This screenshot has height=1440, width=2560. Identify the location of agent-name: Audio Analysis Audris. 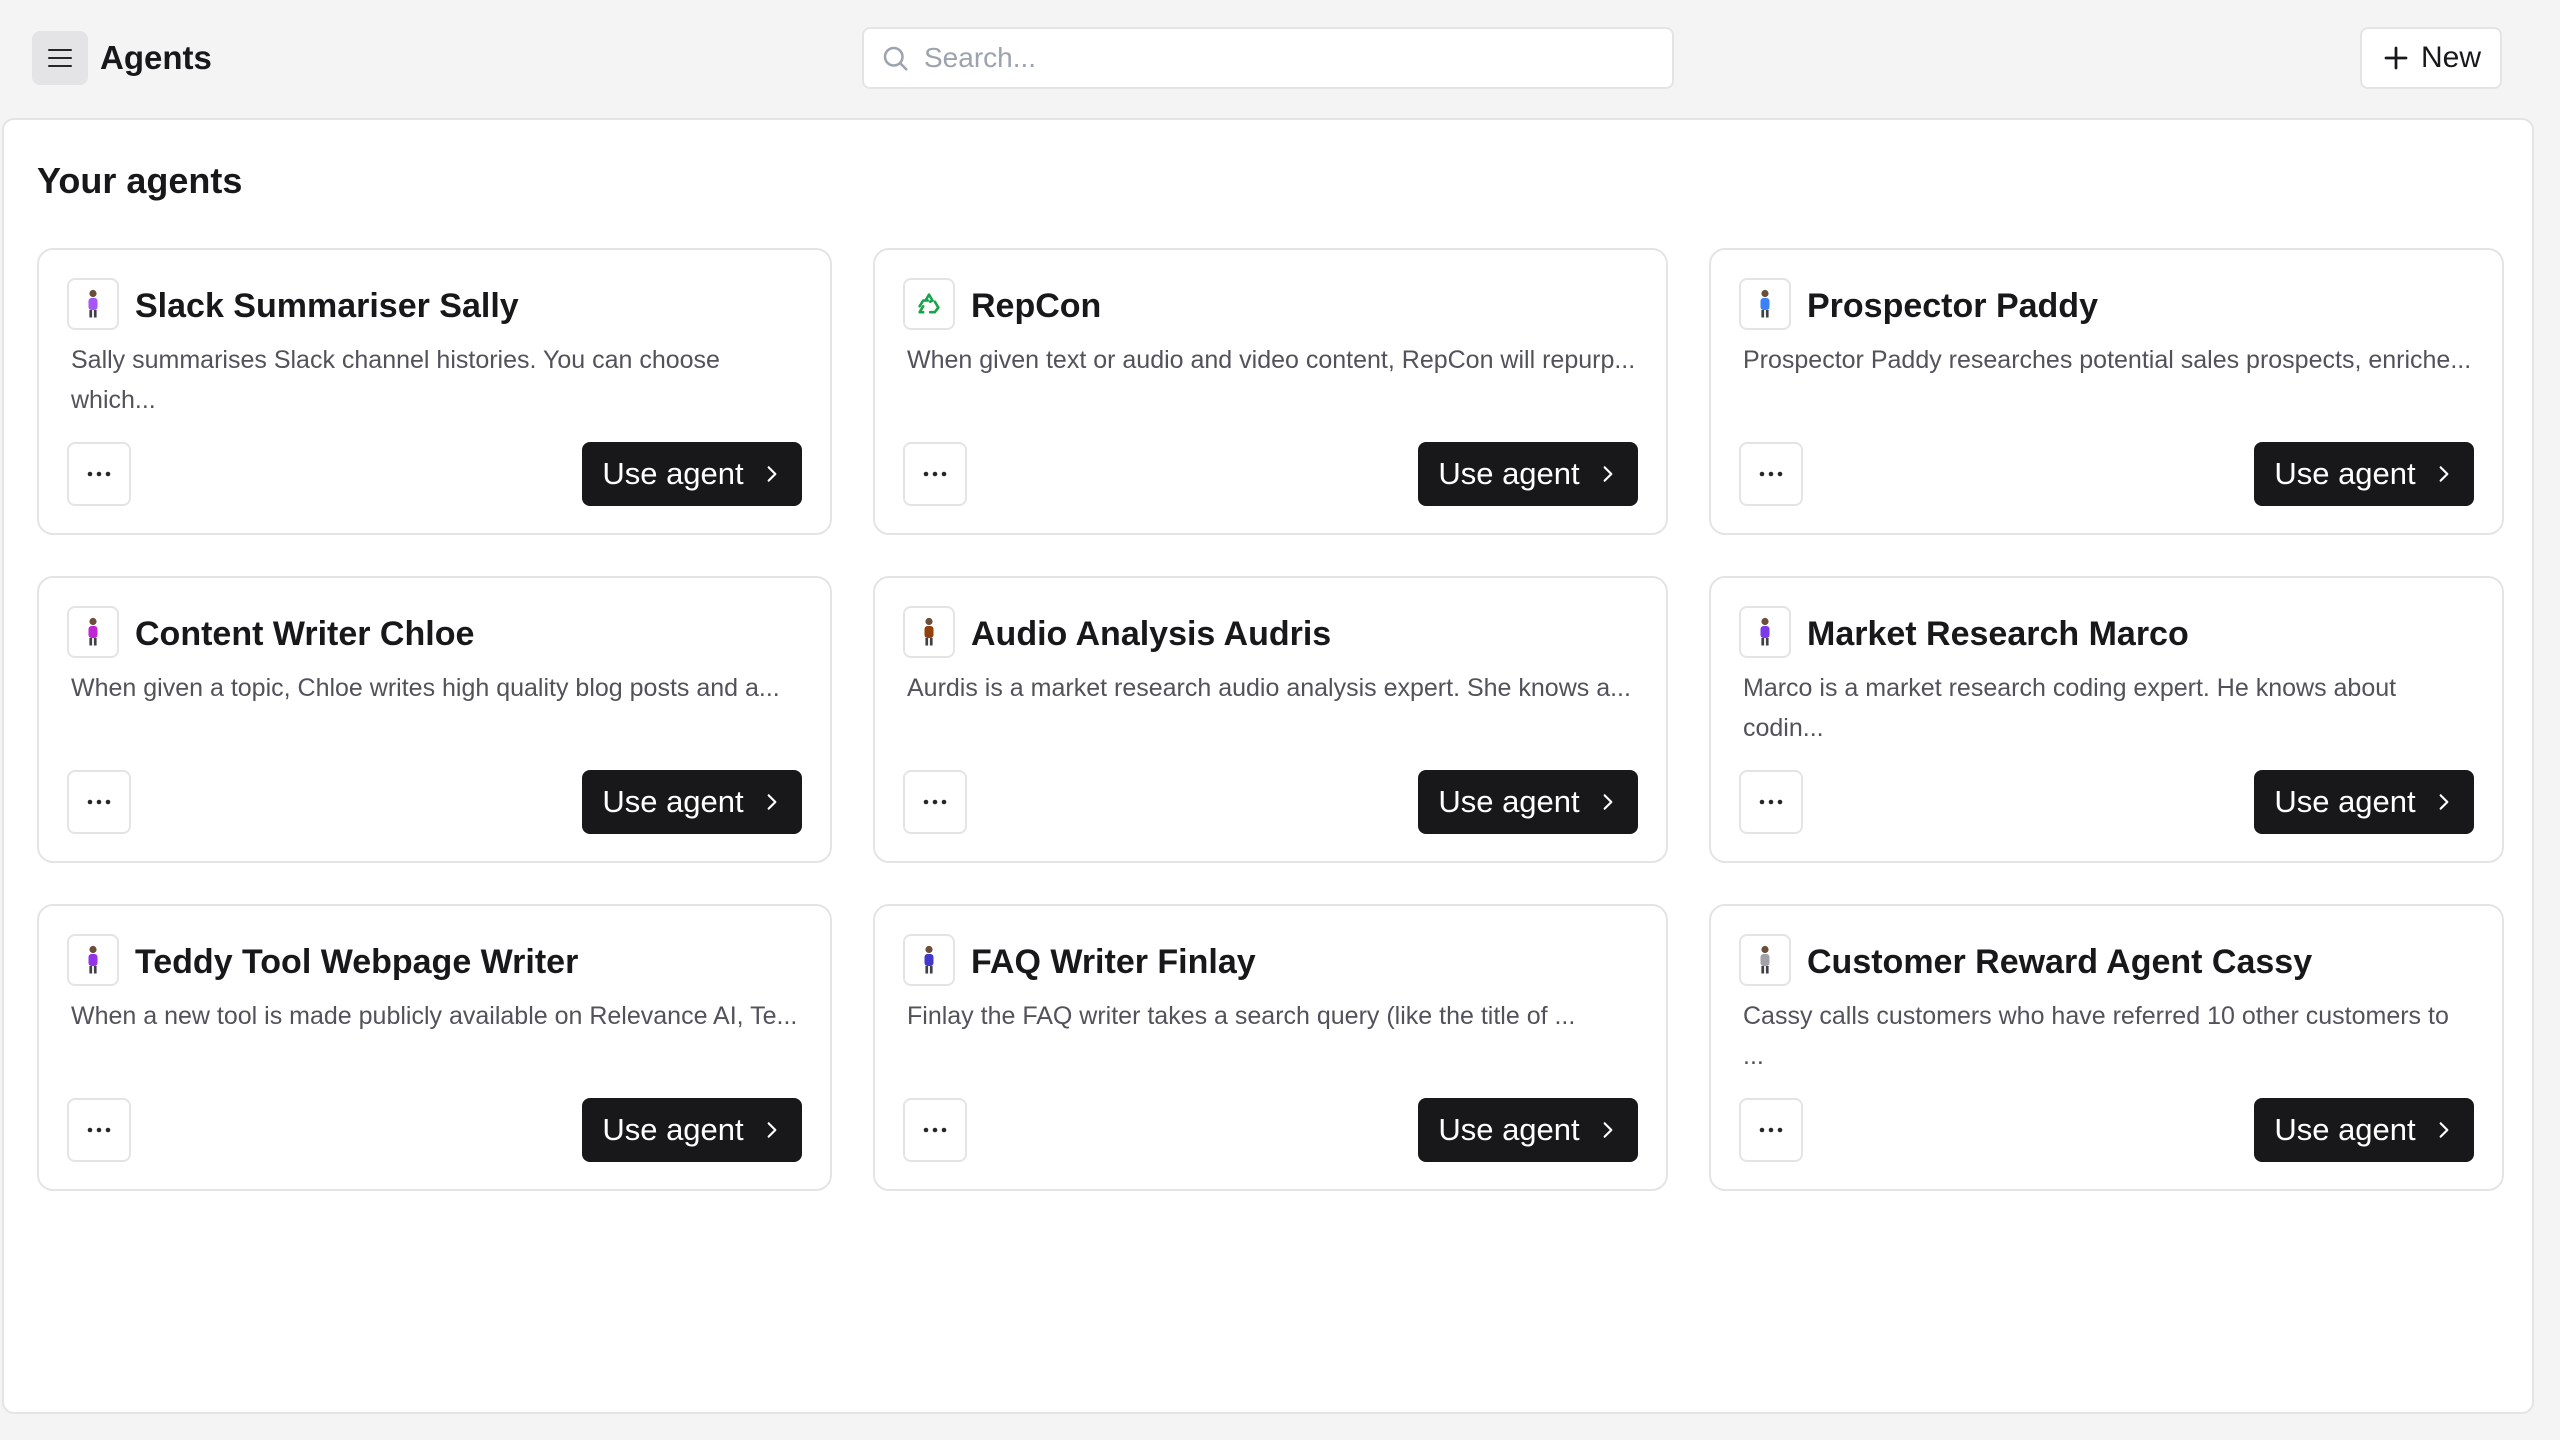
(1151, 634).